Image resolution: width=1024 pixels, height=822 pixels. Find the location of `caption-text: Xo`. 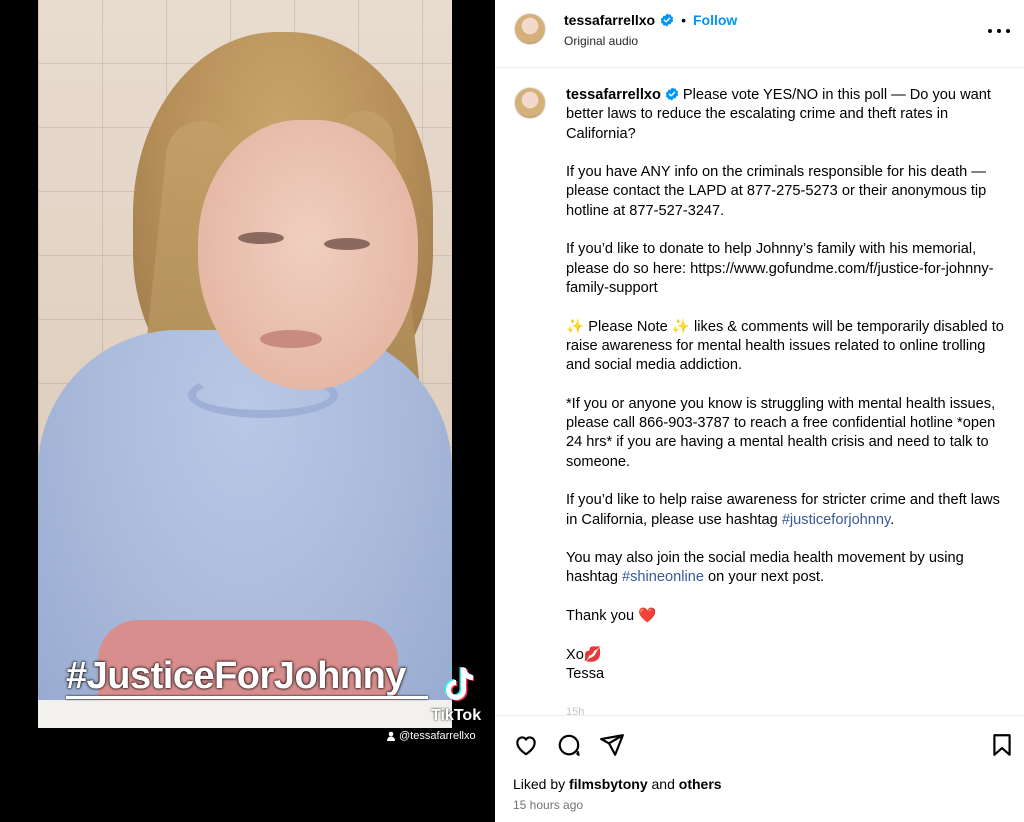

caption-text: Xo is located at coordinates (575, 654).